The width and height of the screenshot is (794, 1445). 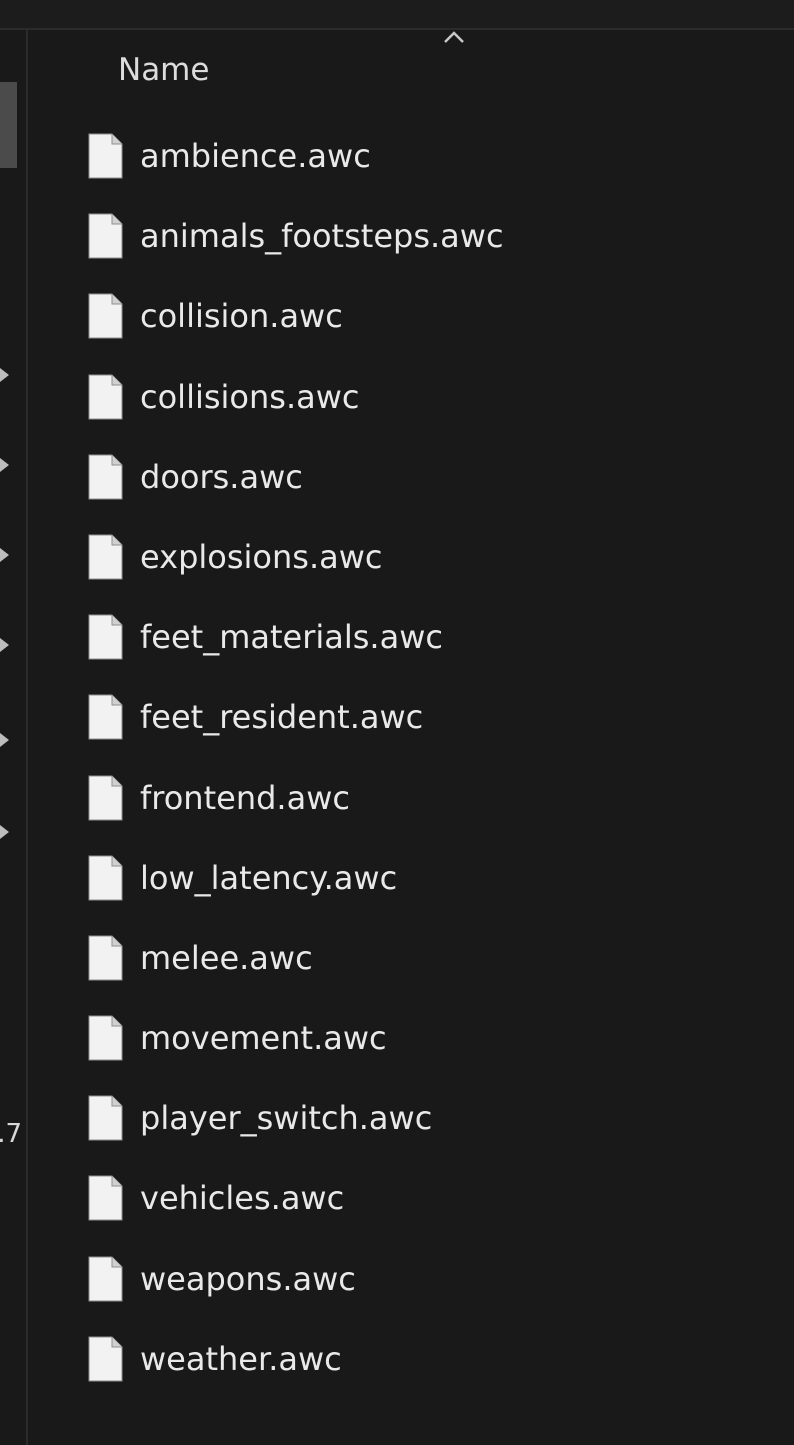 What do you see at coordinates (263, 1038) in the screenshot?
I see `file-name-label: movement.awc` at bounding box center [263, 1038].